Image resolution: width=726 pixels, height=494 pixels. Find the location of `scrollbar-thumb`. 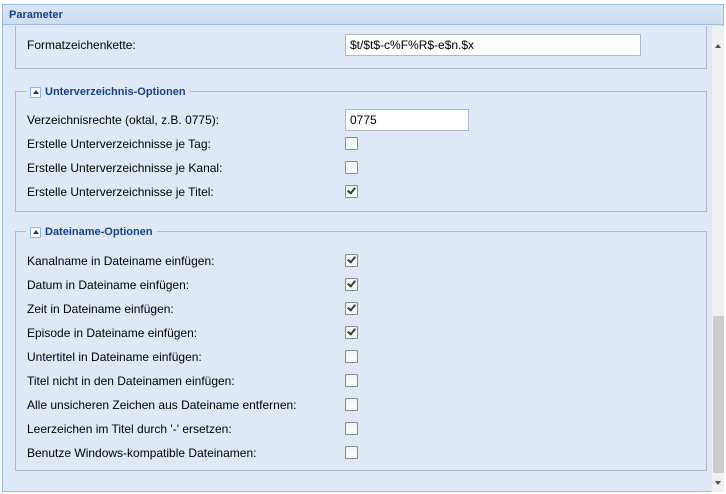

scrollbar-thumb is located at coordinates (718, 394).